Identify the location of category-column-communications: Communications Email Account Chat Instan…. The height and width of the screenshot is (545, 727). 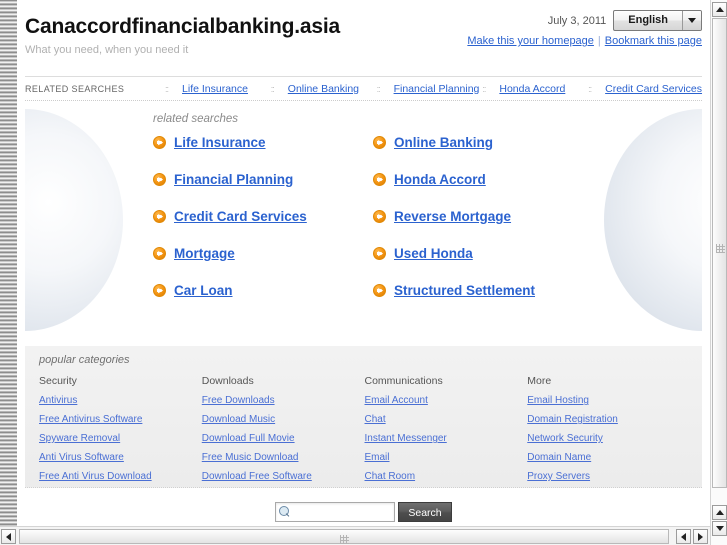
(446, 432).